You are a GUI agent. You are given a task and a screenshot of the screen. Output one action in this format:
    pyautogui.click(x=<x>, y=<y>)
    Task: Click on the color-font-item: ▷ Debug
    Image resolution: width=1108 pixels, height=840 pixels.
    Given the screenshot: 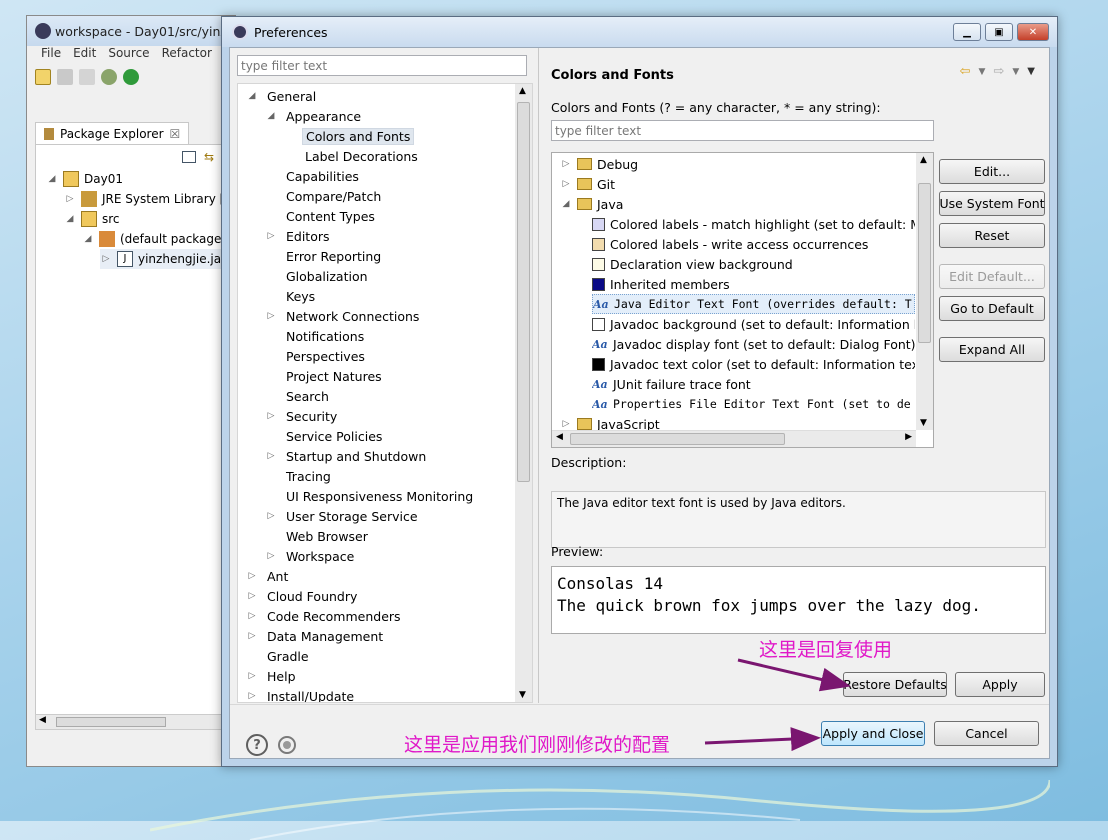 What is the action you would take?
    pyautogui.click(x=735, y=164)
    